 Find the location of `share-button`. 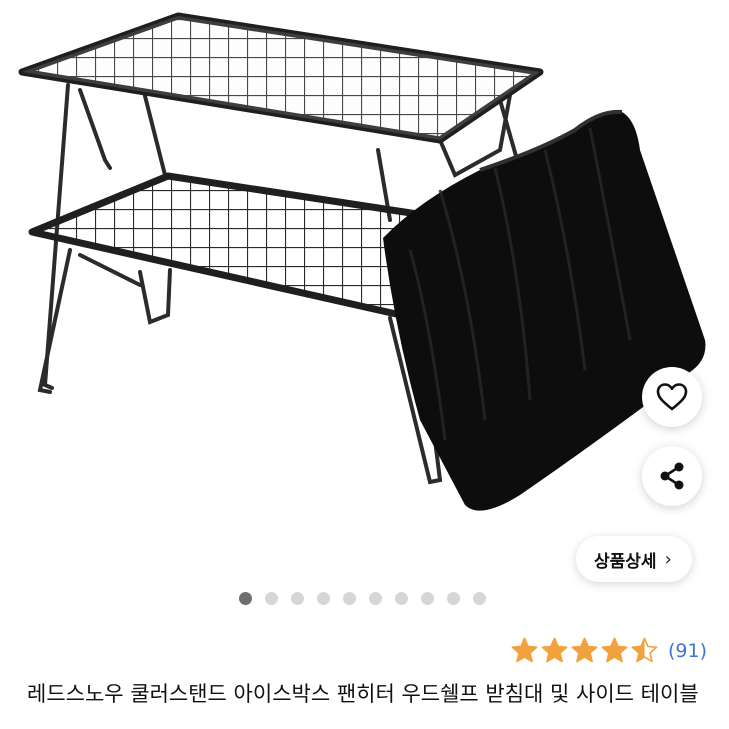

share-button is located at coordinates (672, 476).